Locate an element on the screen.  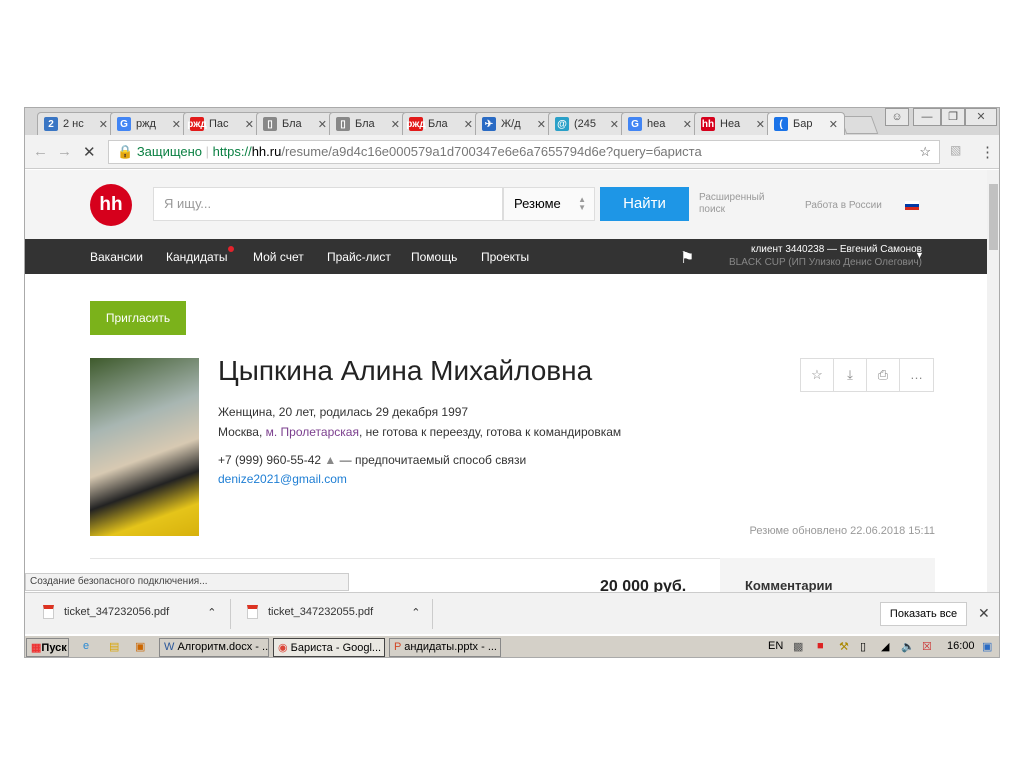
browser-tab: ржд Бла ✕ is located at coordinates (441, 123).